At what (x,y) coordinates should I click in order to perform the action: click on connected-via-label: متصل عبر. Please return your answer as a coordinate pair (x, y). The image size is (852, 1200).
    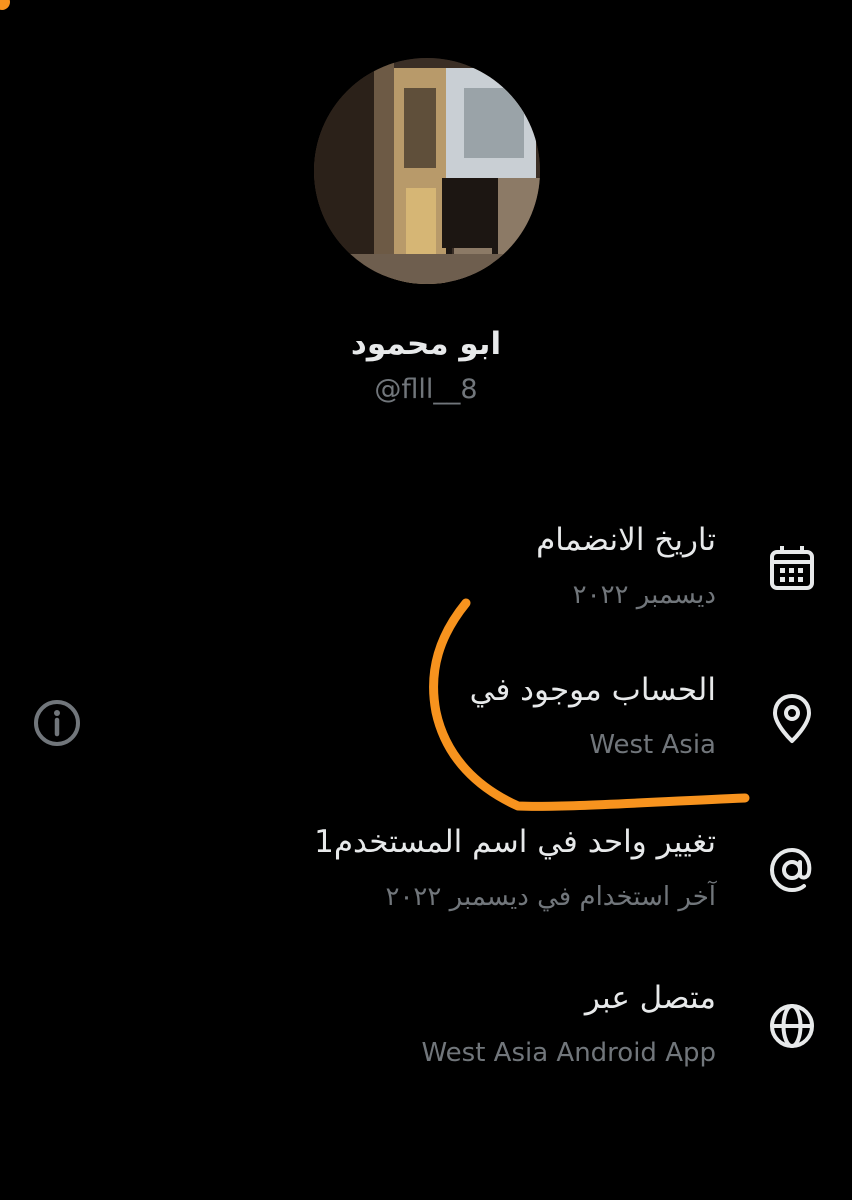
    Looking at the image, I should click on (650, 998).